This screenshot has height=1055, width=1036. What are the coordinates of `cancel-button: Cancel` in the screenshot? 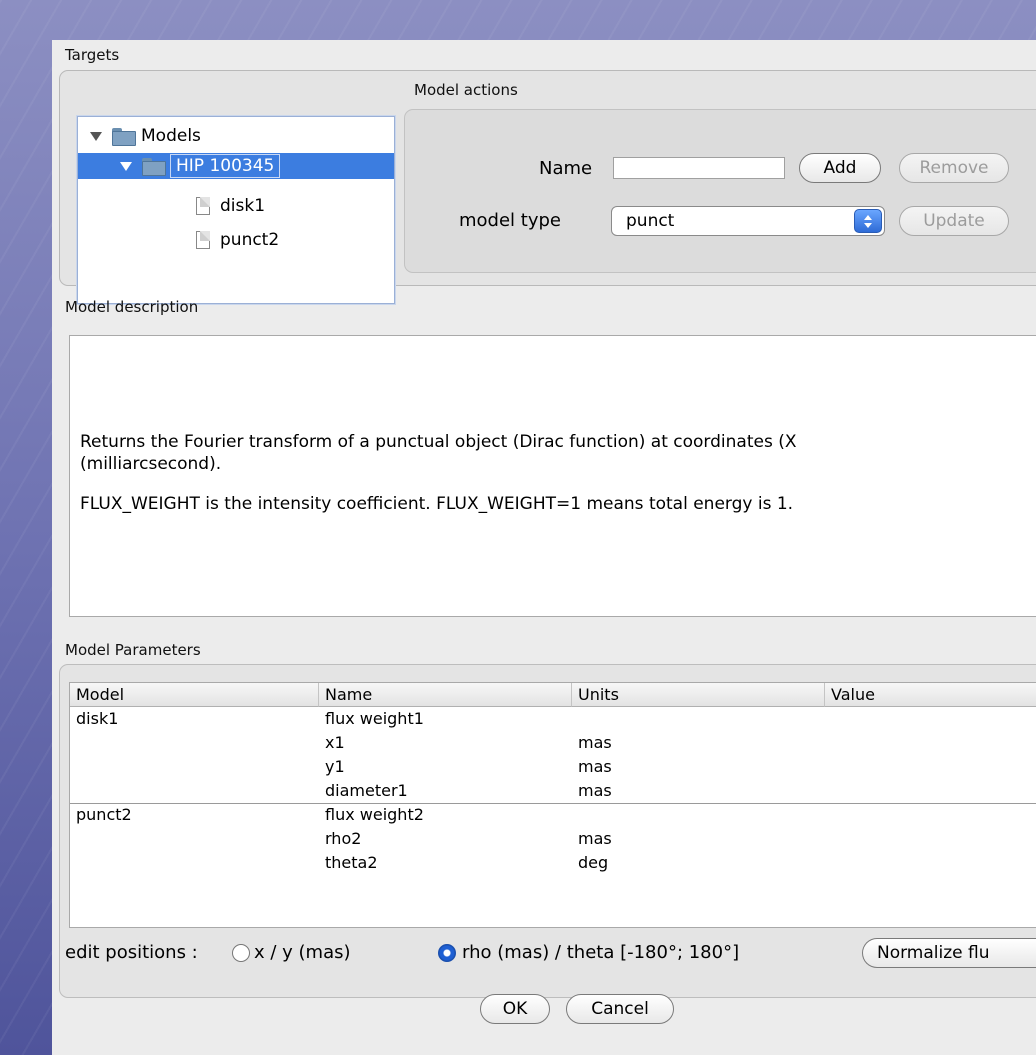 It's located at (620, 1009).